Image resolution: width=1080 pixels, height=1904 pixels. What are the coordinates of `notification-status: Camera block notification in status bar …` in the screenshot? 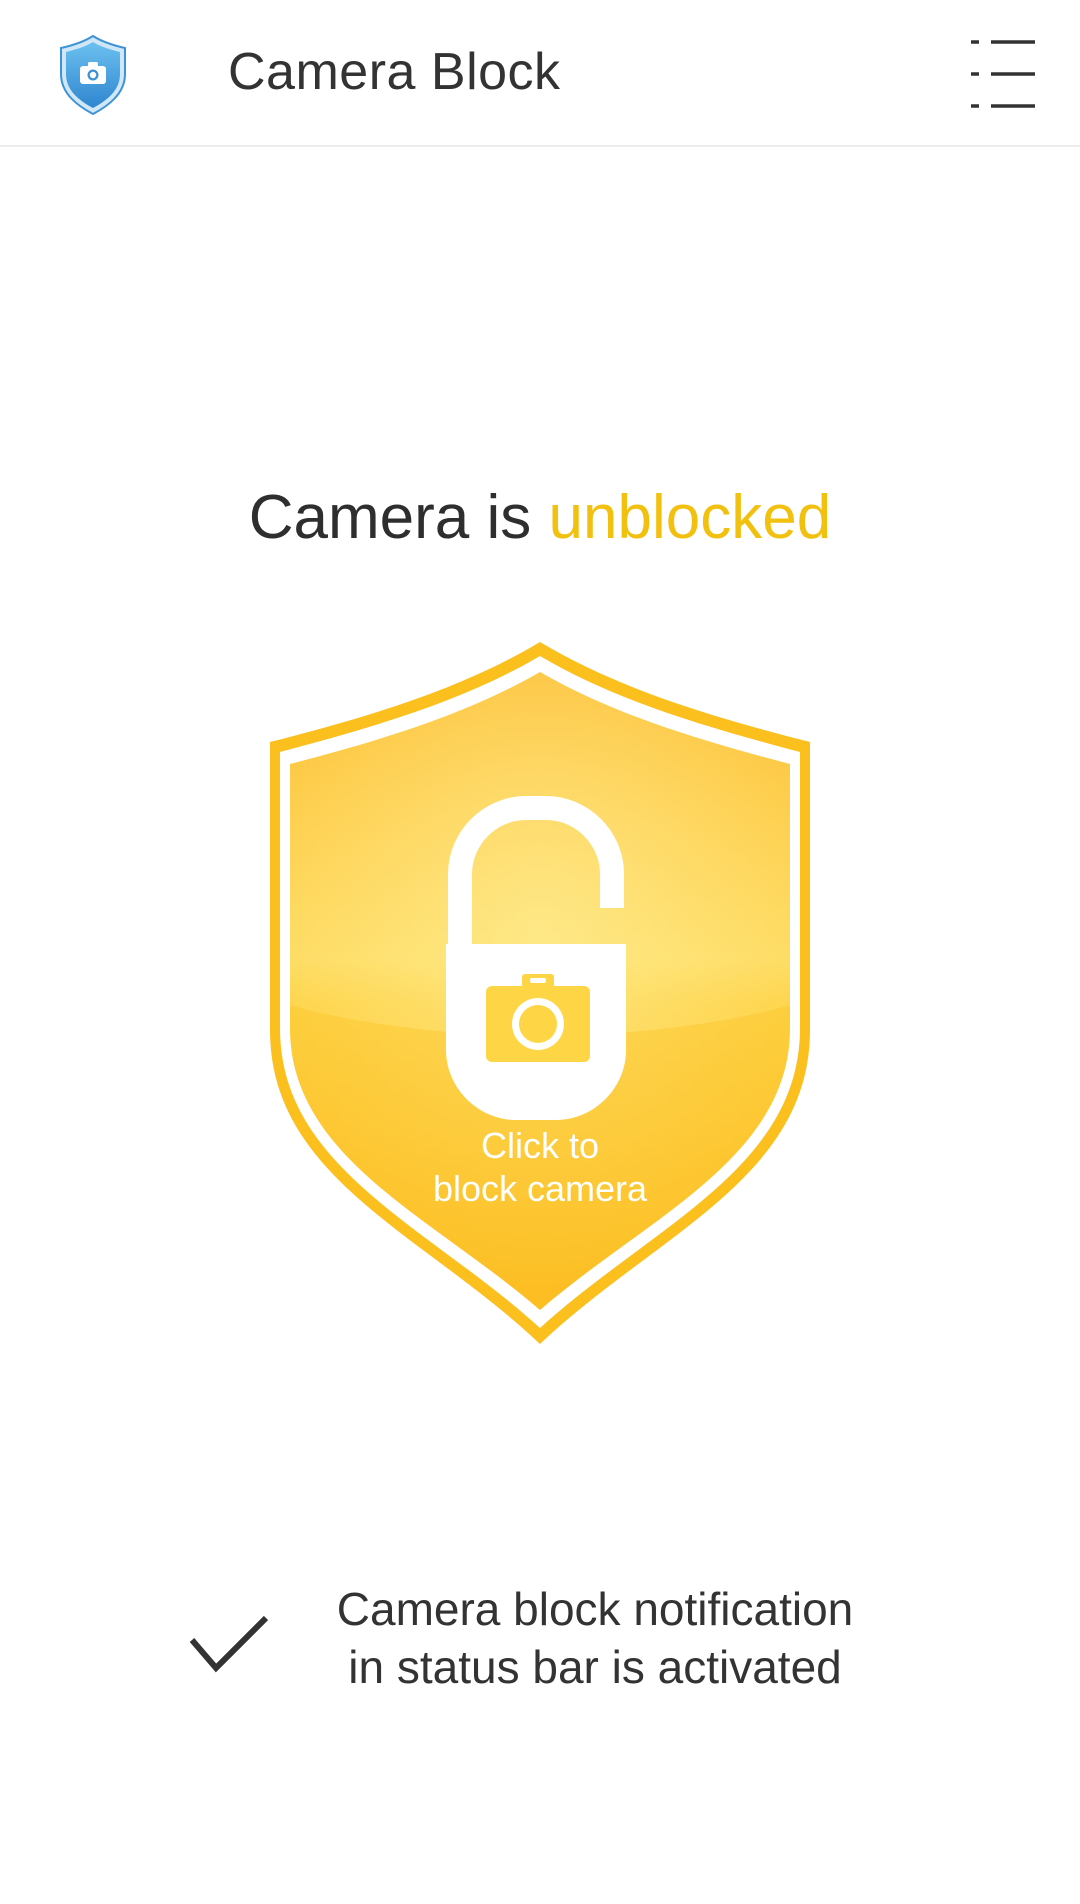 It's located at (540, 1640).